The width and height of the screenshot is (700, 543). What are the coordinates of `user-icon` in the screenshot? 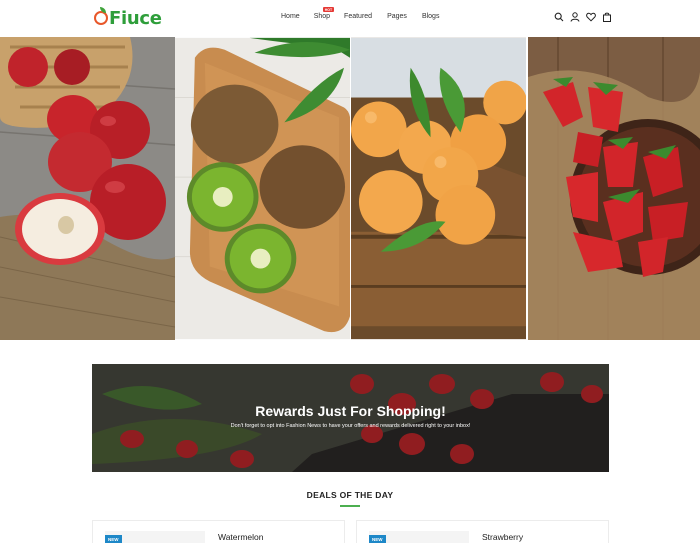 It's located at (575, 17).